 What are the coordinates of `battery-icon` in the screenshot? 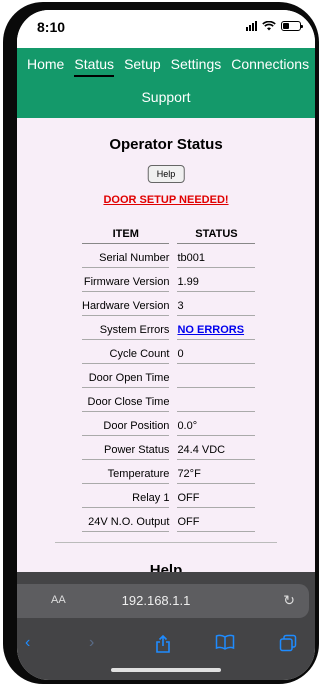 It's located at (292, 26).